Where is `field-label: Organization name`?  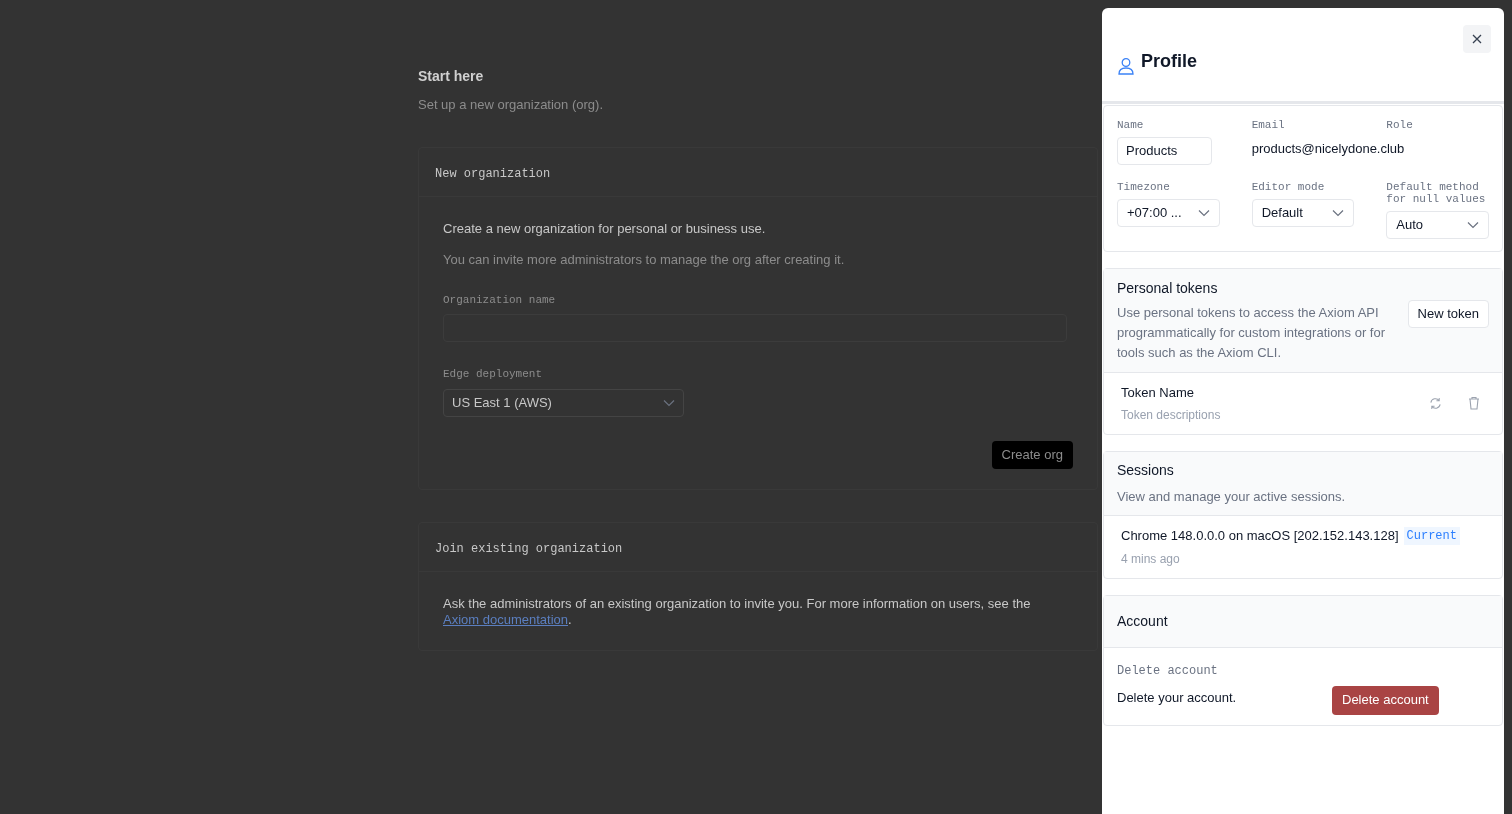
field-label: Organization name is located at coordinates (500, 300).